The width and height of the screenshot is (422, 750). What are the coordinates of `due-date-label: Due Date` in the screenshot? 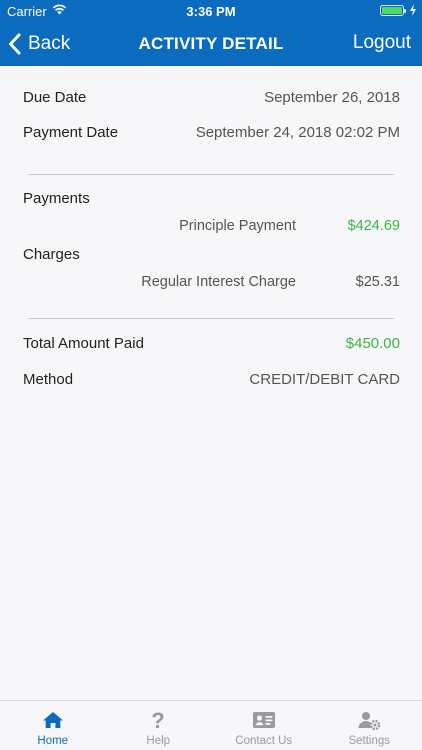 It's located at (55, 97).